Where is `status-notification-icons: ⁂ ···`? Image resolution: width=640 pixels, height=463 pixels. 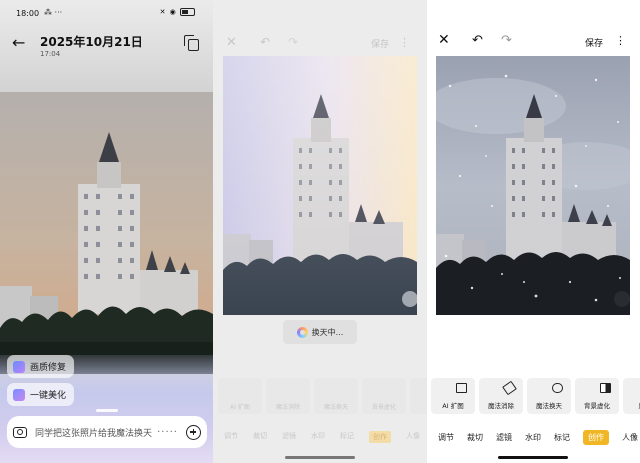 status-notification-icons: ⁂ ··· is located at coordinates (53, 12).